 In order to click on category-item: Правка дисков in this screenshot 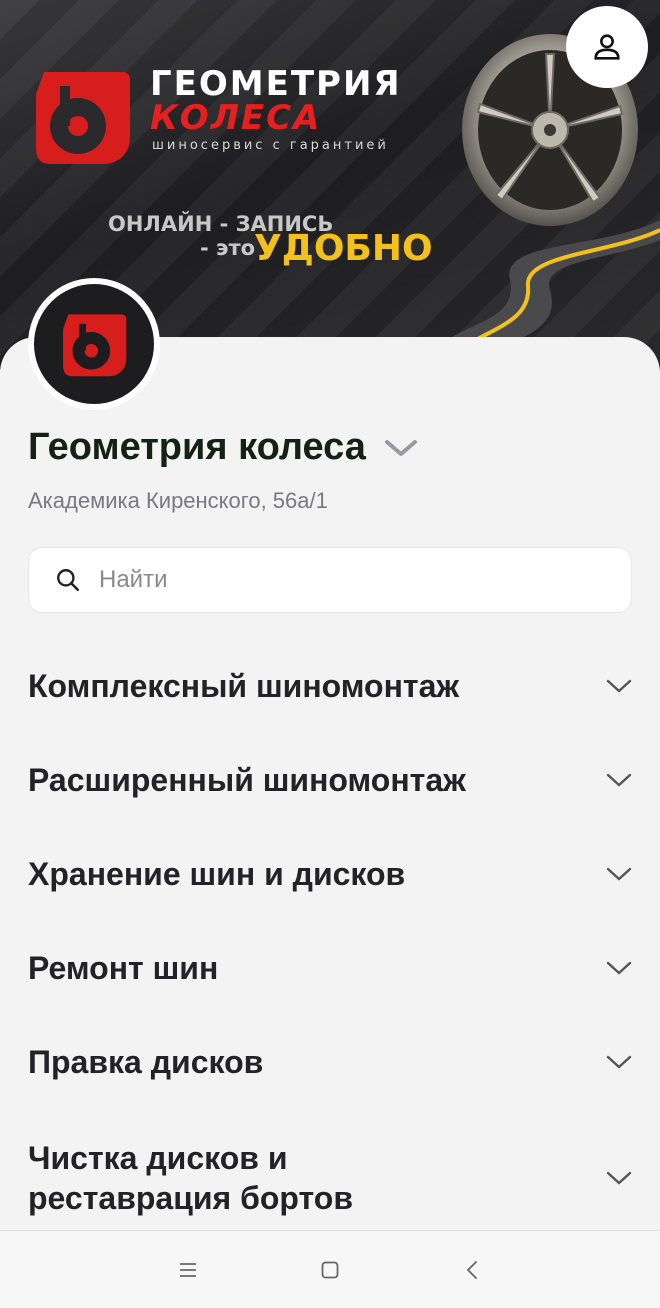, I will do `click(330, 1062)`.